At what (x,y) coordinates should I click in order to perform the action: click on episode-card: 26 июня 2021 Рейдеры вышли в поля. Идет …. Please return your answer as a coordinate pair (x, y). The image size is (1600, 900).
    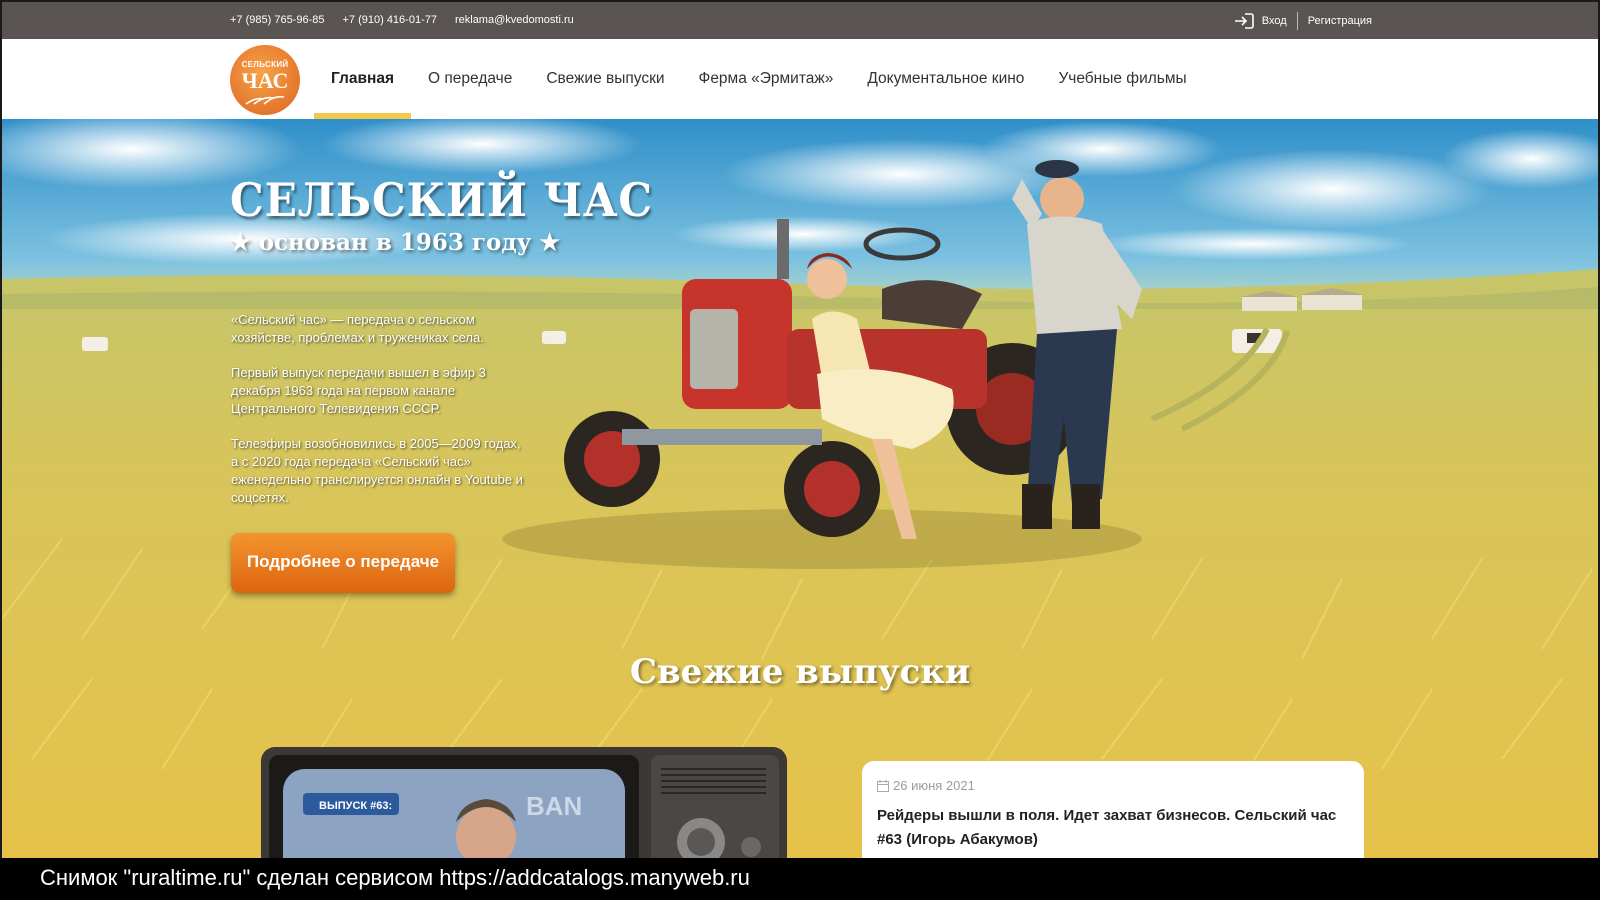
    Looking at the image, I should click on (1113, 810).